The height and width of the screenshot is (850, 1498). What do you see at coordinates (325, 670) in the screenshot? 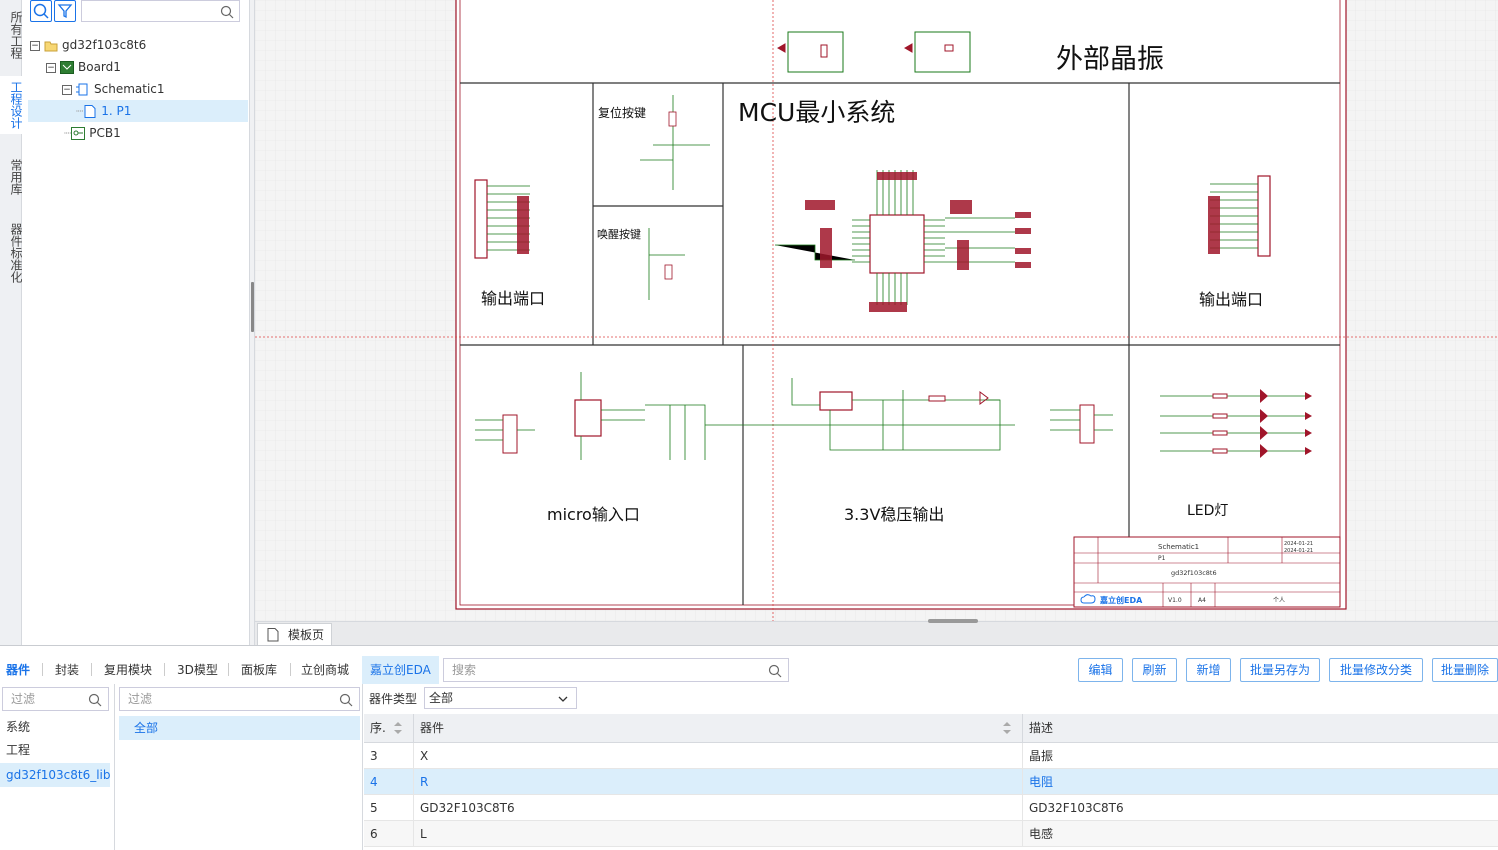
I see `tab-lcsc-mall: 立创商城` at bounding box center [325, 670].